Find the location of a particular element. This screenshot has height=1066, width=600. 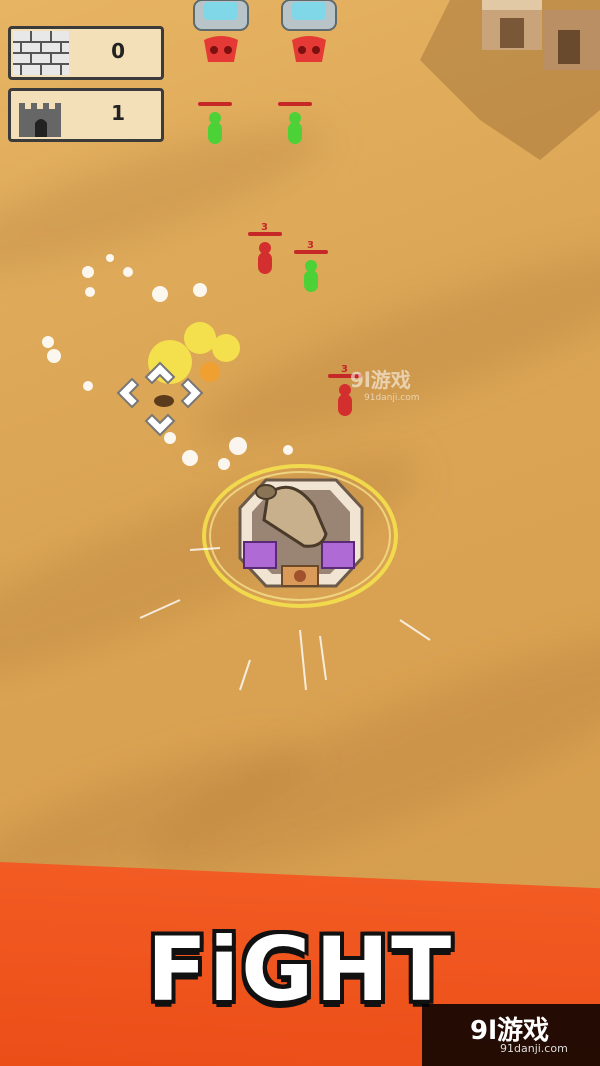

castle-tower-icon is located at coordinates (41, 115).